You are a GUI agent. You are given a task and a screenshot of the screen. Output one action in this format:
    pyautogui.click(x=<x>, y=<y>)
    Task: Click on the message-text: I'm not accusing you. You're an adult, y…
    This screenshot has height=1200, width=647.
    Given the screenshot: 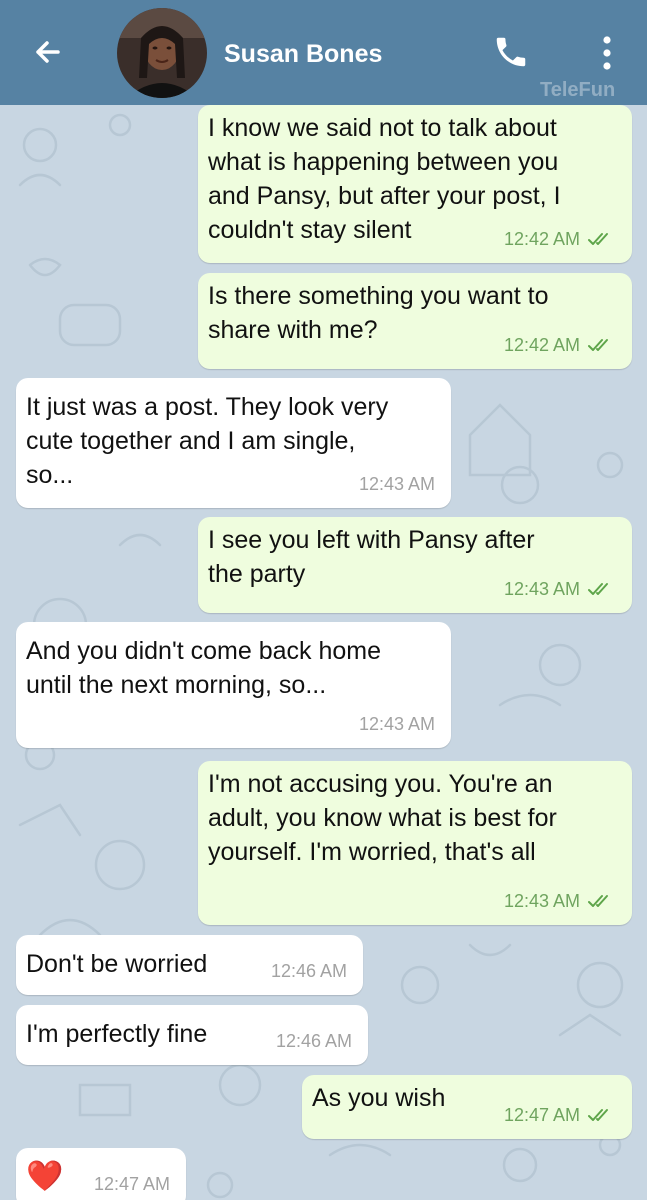 What is the action you would take?
    pyautogui.click(x=382, y=818)
    